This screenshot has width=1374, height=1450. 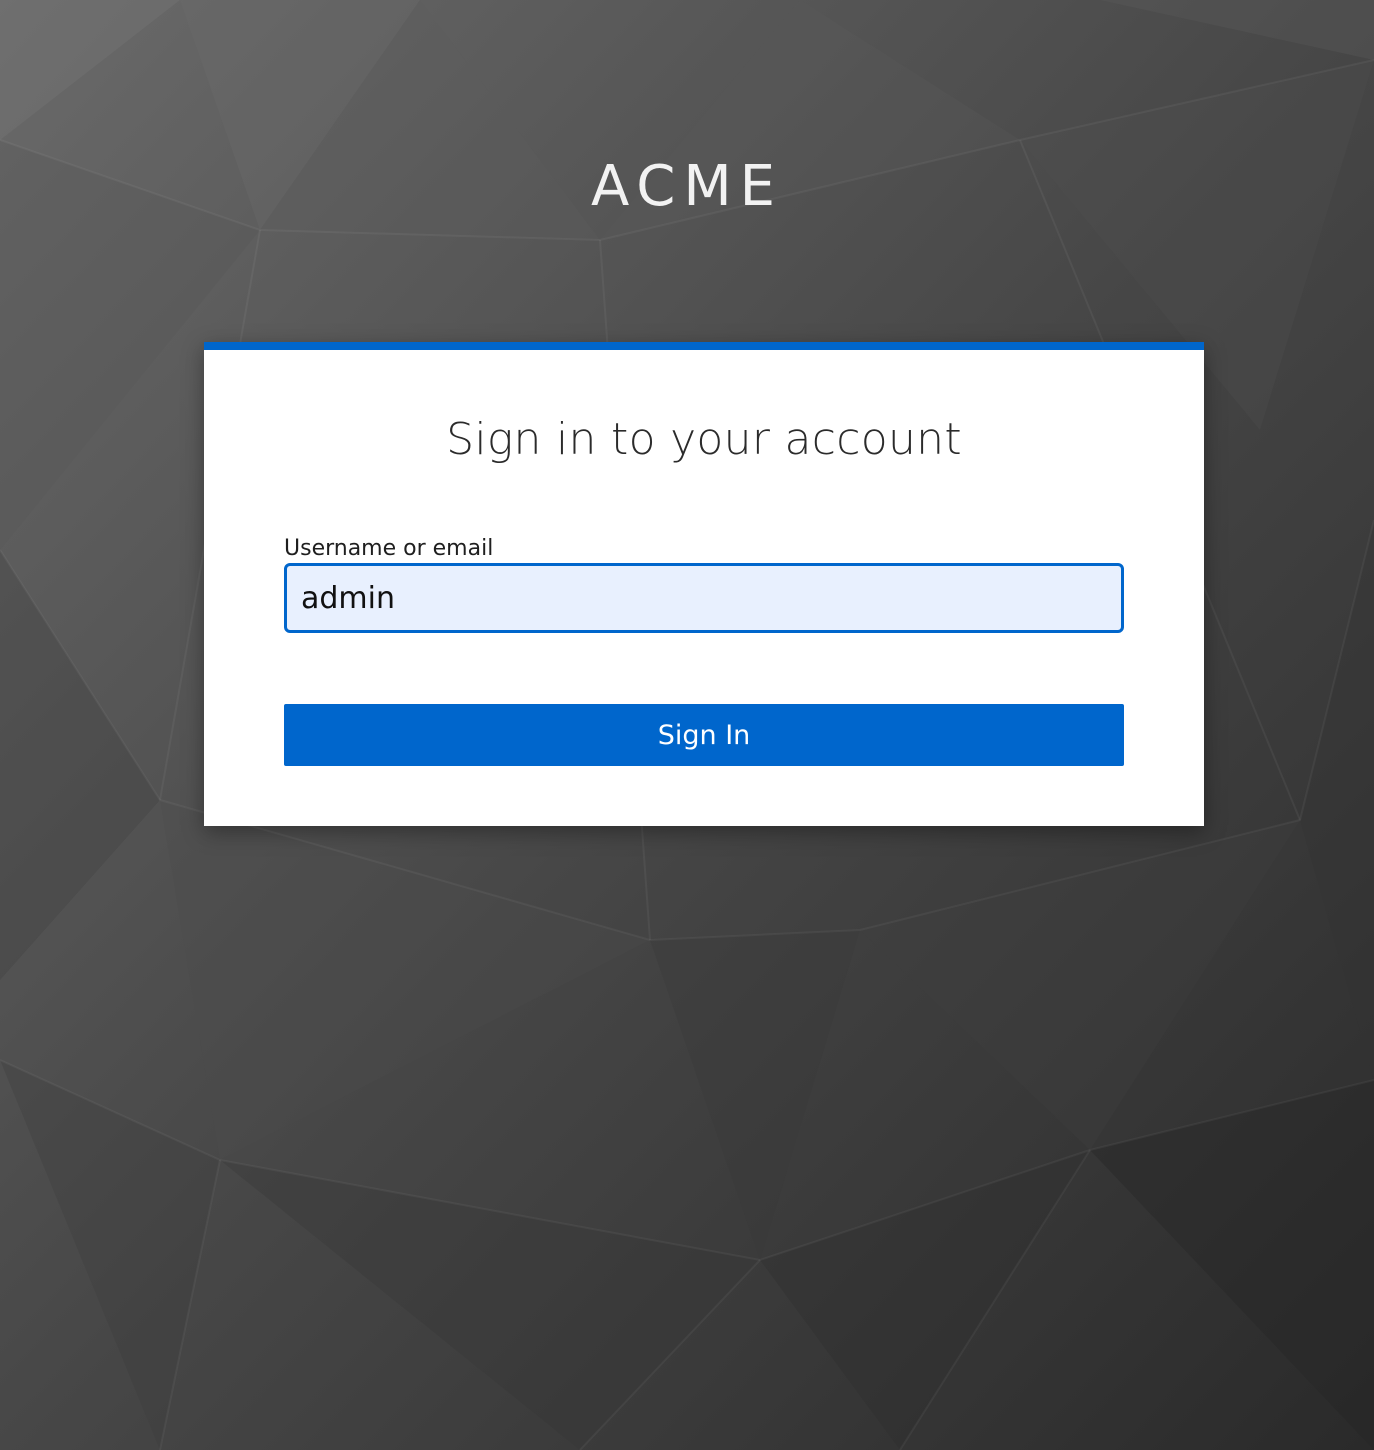 What do you see at coordinates (704, 598) in the screenshot?
I see `username-input` at bounding box center [704, 598].